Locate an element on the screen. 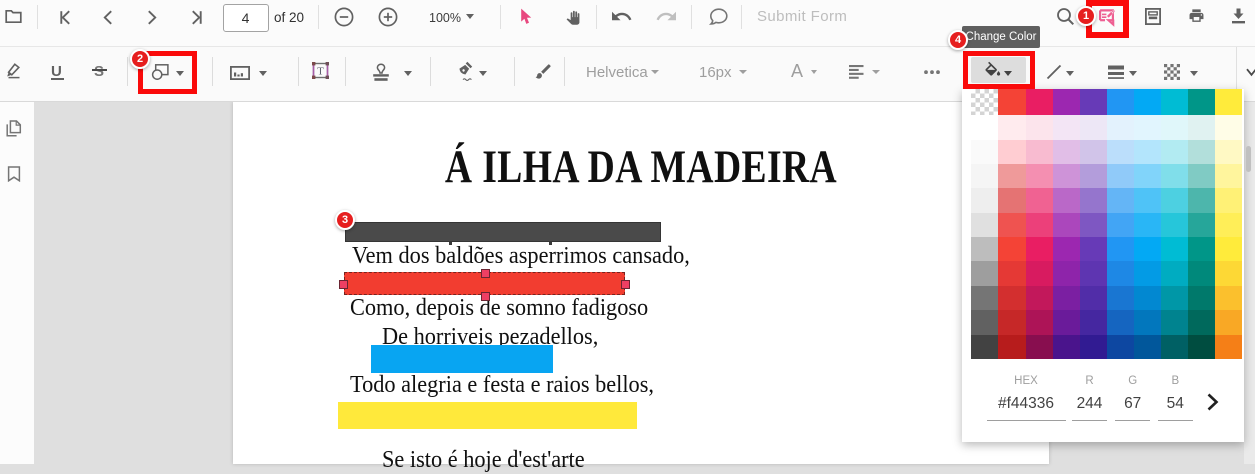 The height and width of the screenshot is (474, 1255). svg-text: T is located at coordinates (320, 71).